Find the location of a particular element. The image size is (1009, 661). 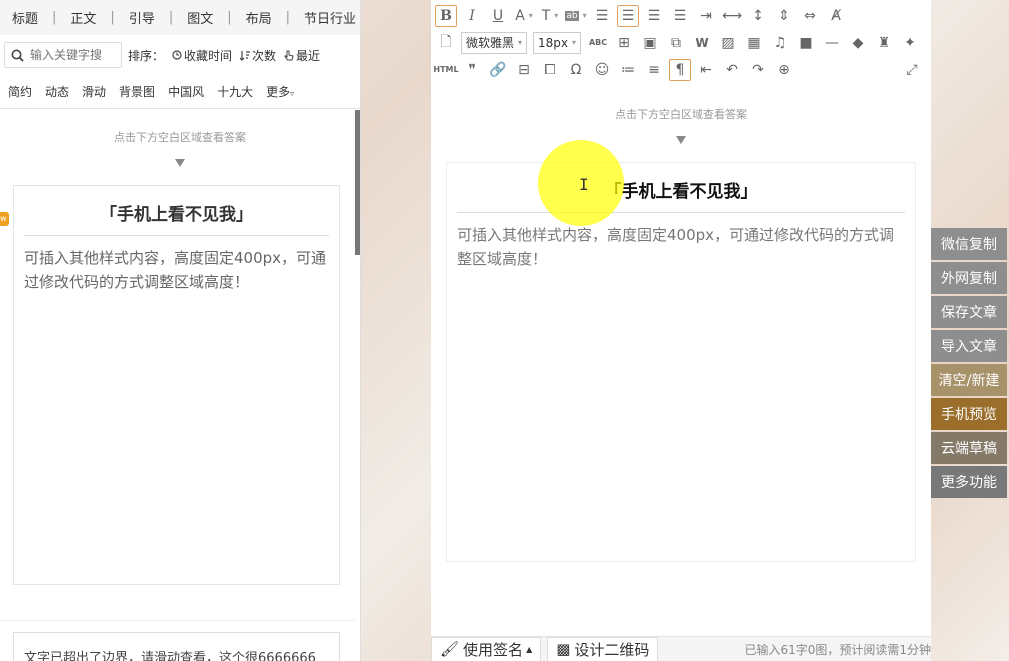

new-badge: w is located at coordinates (4, 219).